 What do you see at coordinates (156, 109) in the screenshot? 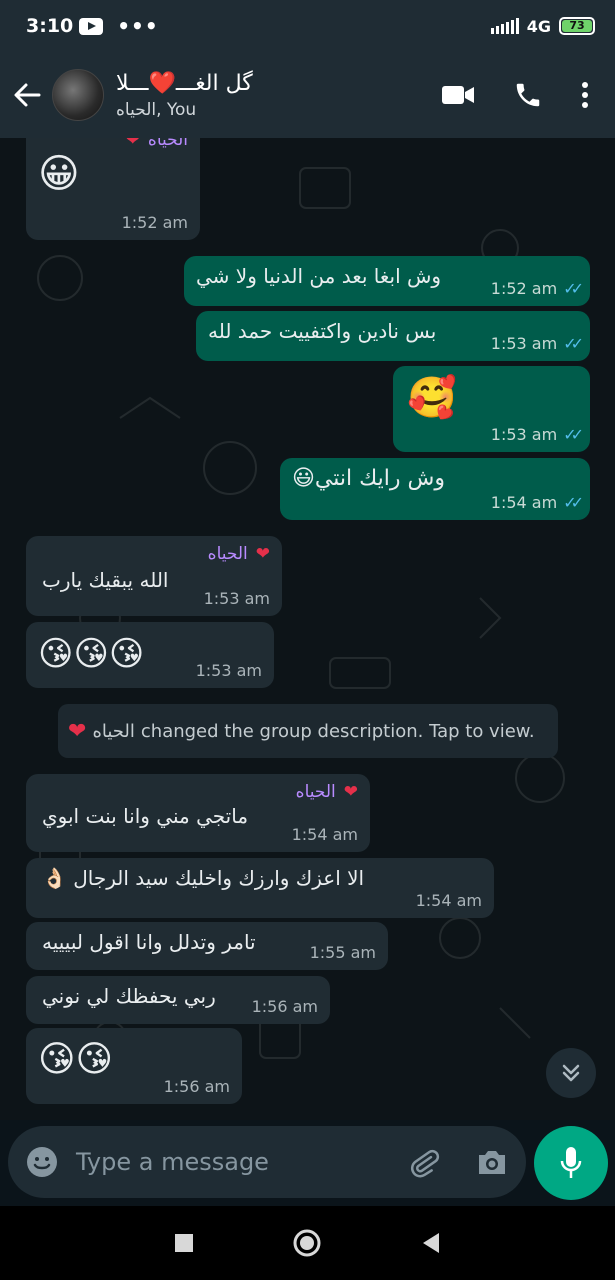
I see `chat-participants: الحياه, You` at bounding box center [156, 109].